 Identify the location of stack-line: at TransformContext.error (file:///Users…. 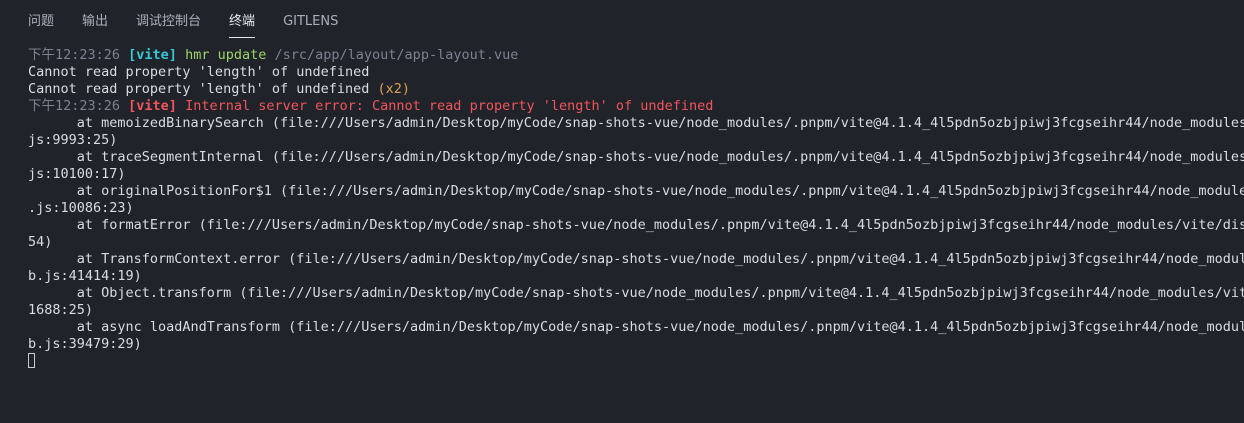
(660, 259).